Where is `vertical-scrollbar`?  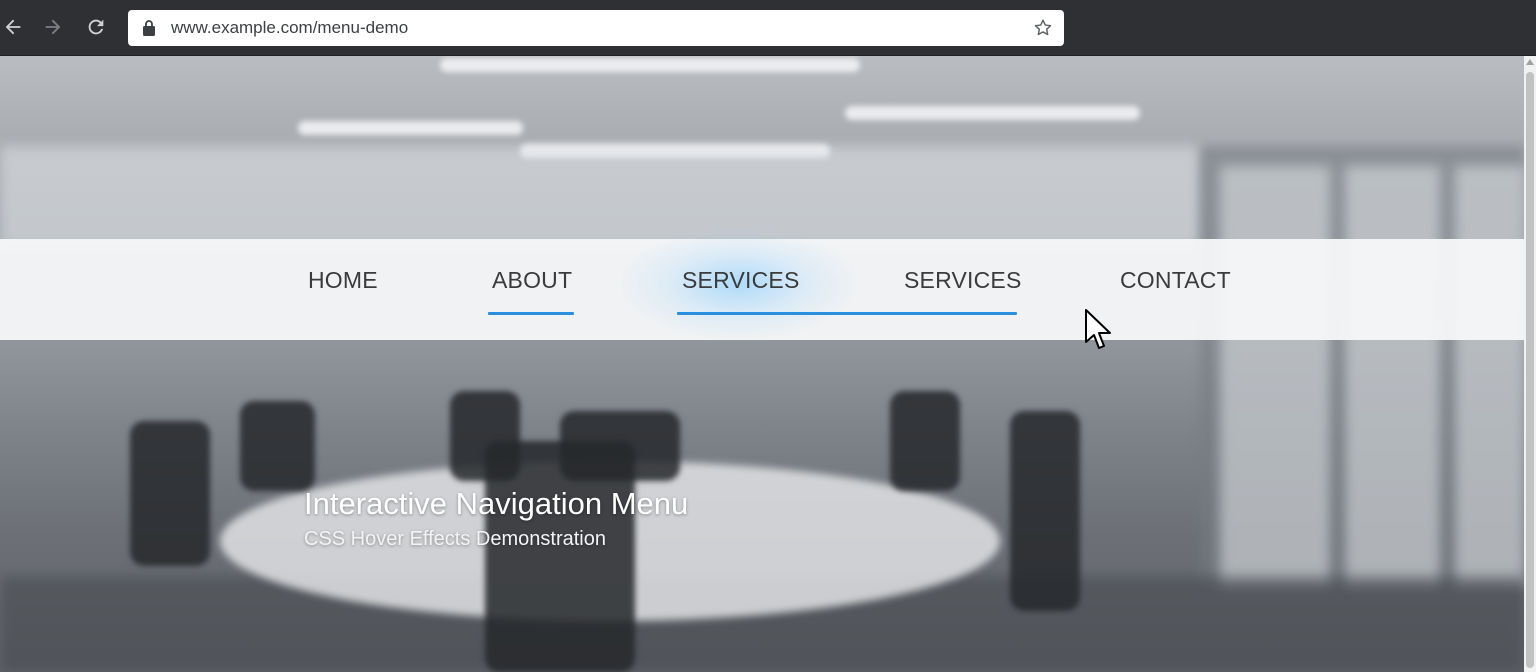
vertical-scrollbar is located at coordinates (1530, 364).